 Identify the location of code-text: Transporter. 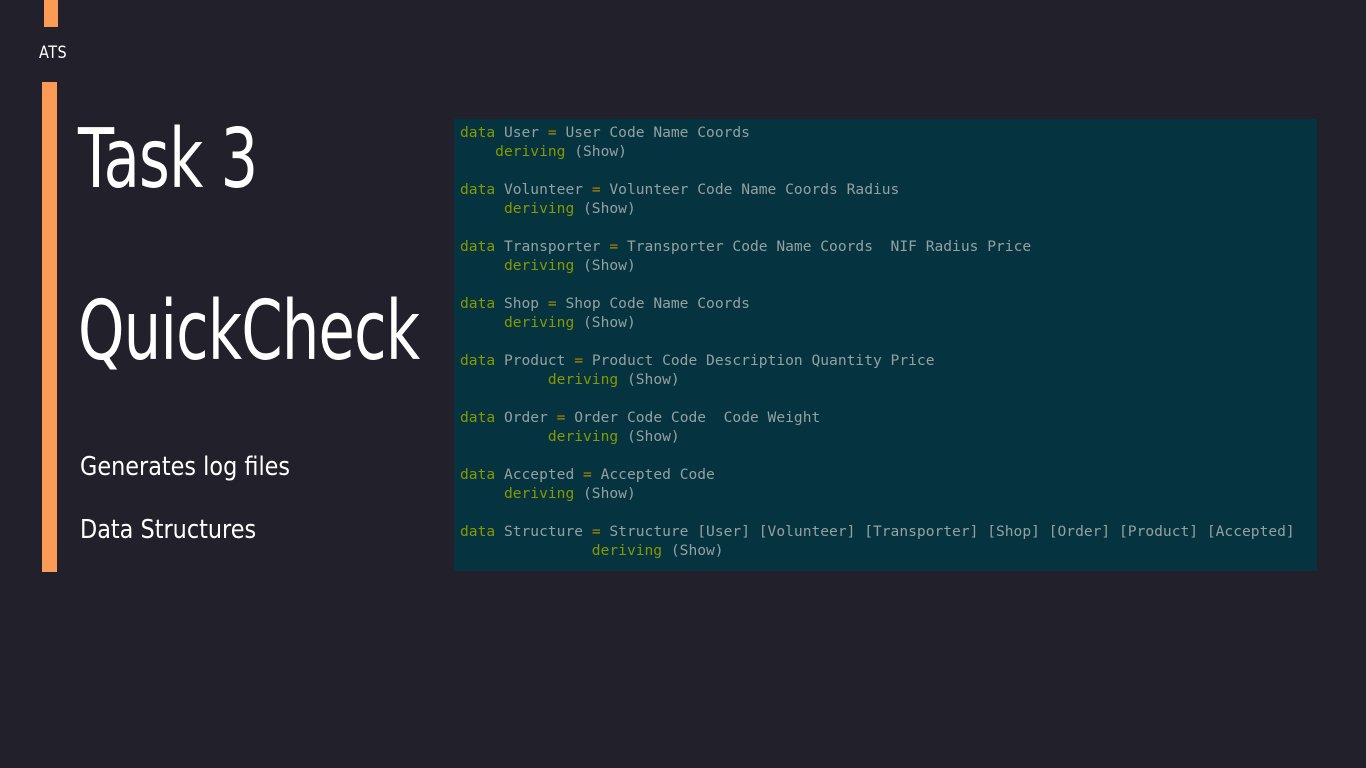
(552, 246).